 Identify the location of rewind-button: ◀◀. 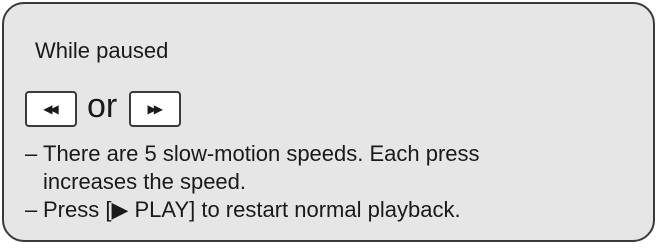
(51, 109).